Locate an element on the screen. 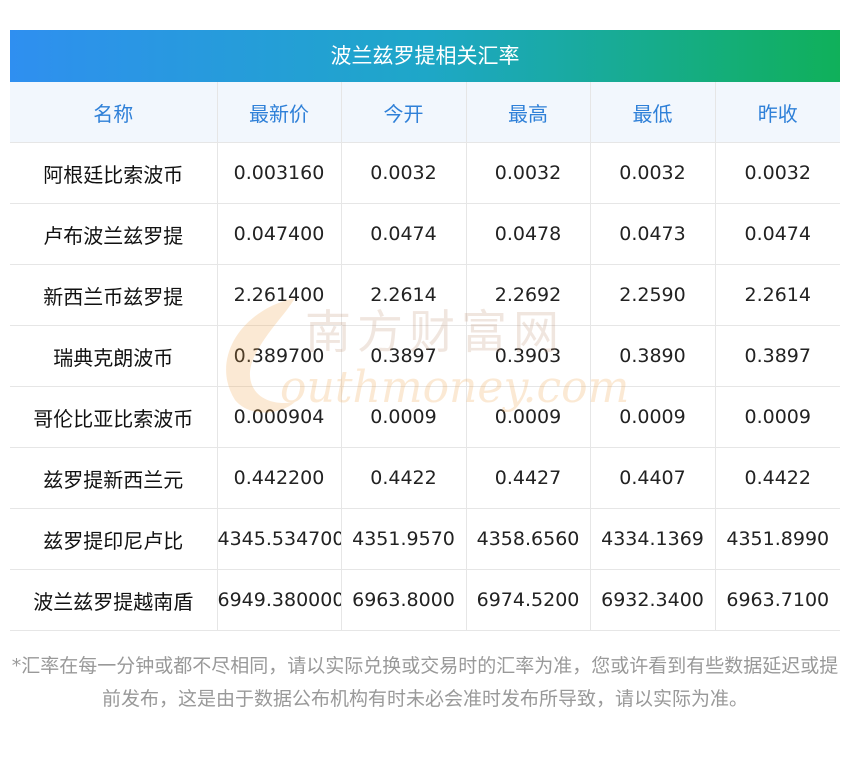 This screenshot has width=850, height=769. row-low: 2.2590 is located at coordinates (653, 295).